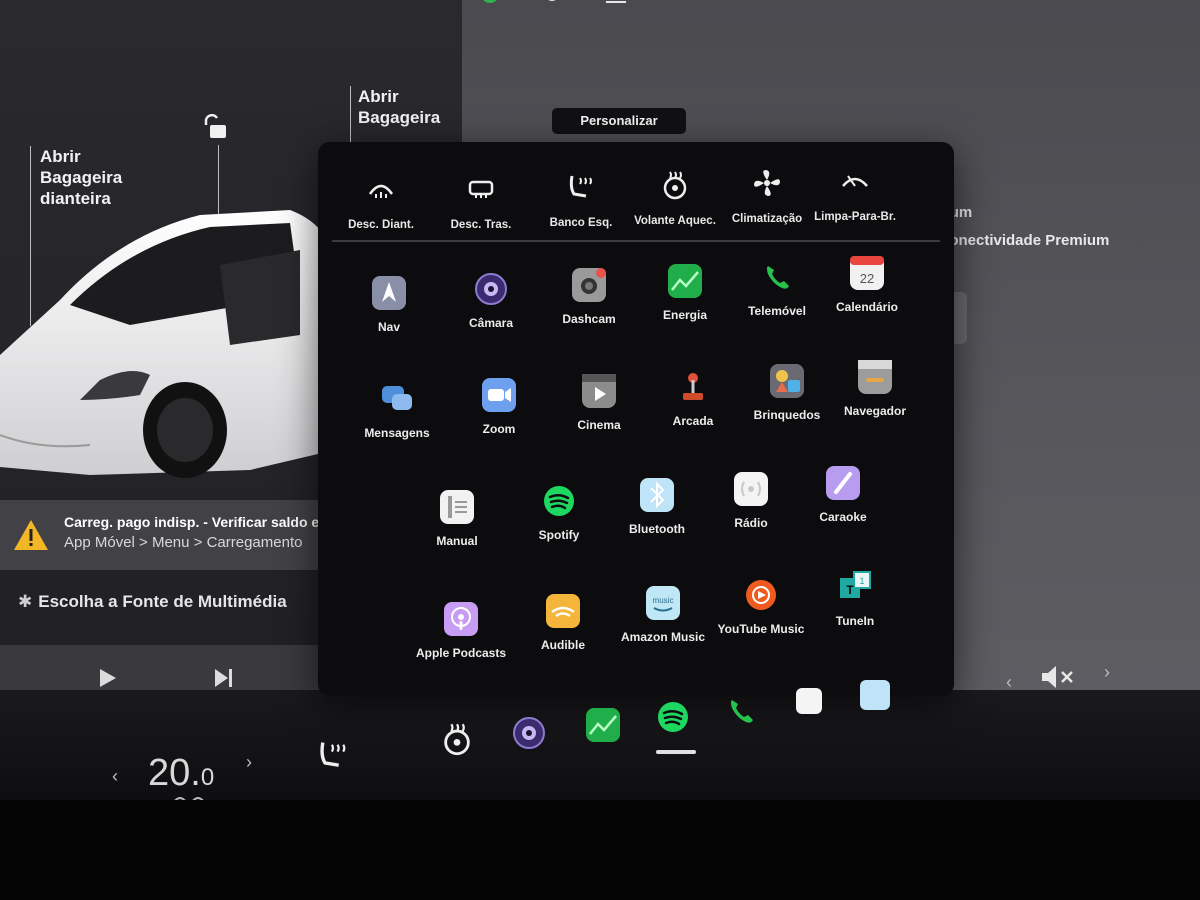  What do you see at coordinates (619, 121) in the screenshot?
I see `customize-title: Personalizar` at bounding box center [619, 121].